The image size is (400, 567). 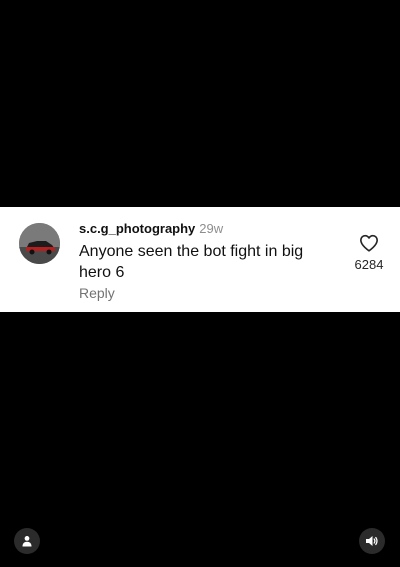 I want to click on comment-text: Anyone seen the bot fight in big hero 6, so click(x=191, y=262).